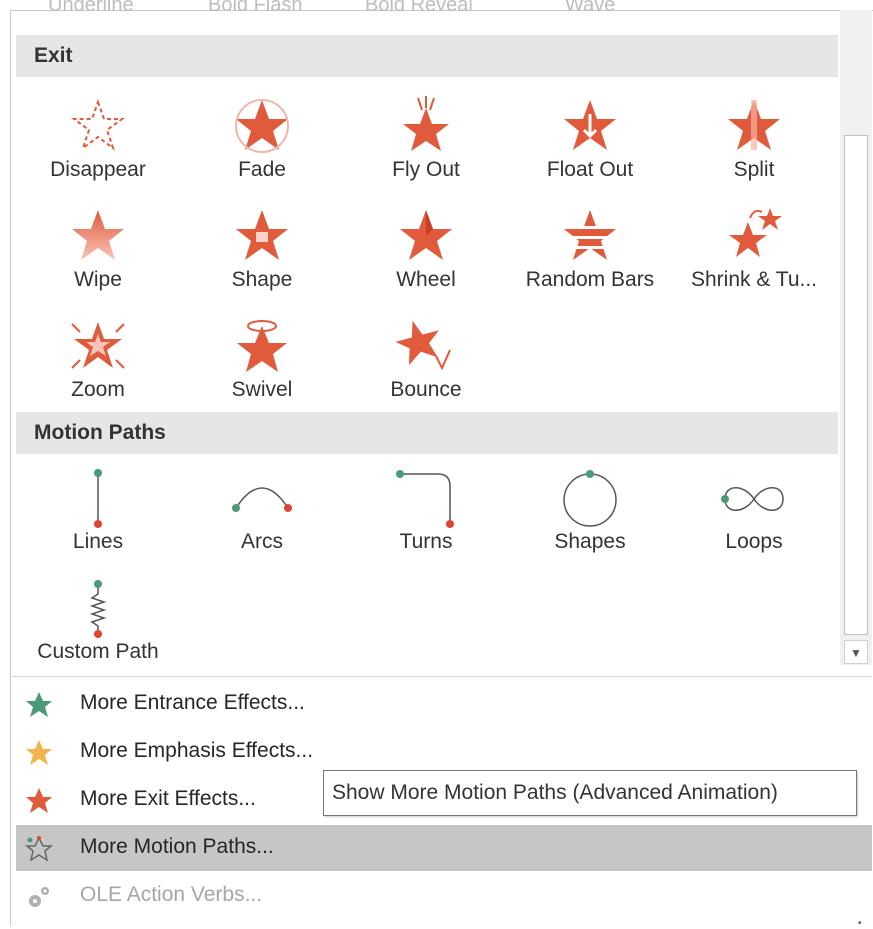  Describe the element at coordinates (98, 498) in the screenshot. I see `lines-path-icon` at that location.